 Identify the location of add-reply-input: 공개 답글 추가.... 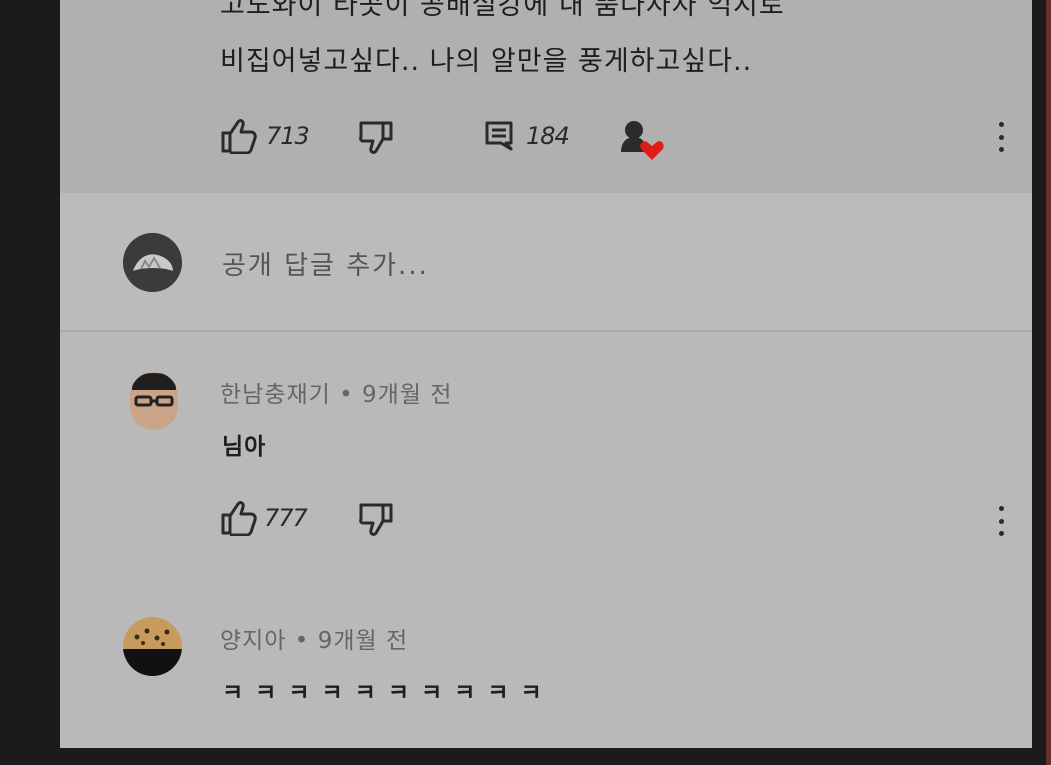
(325, 263).